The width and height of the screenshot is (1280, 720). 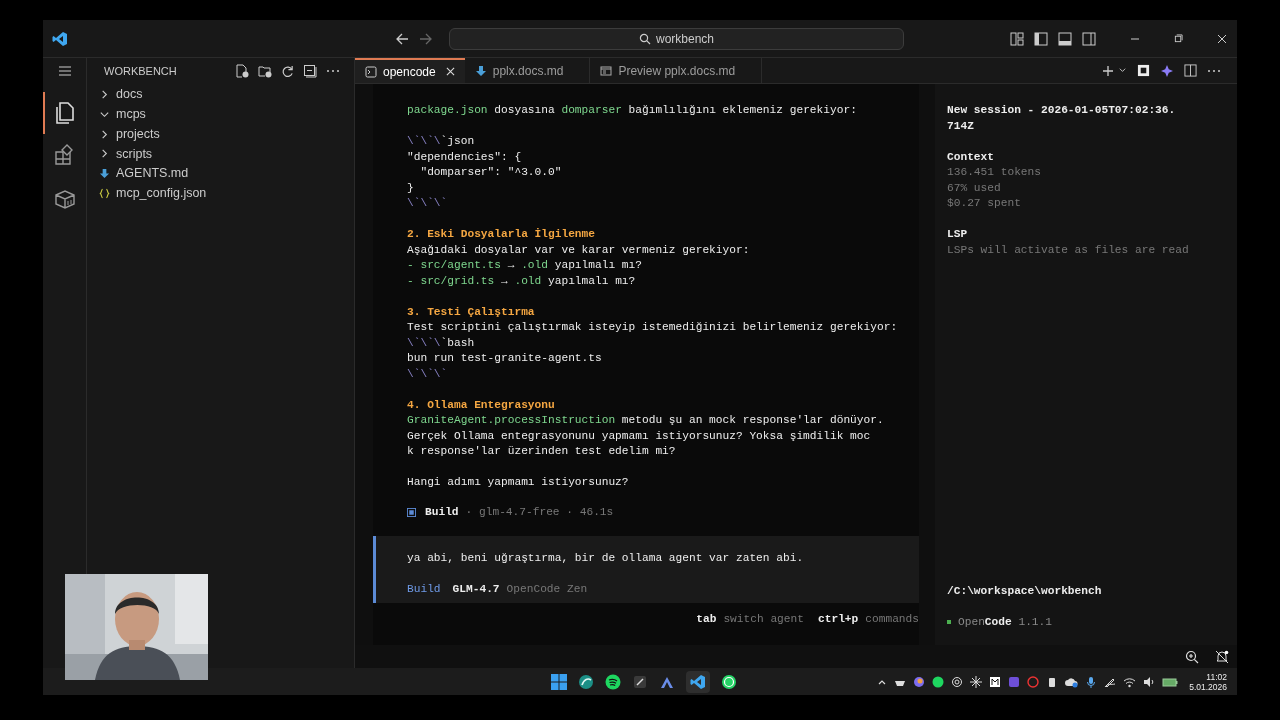 What do you see at coordinates (547, 589) in the screenshot?
I see `provider-label: OpenCode Zen` at bounding box center [547, 589].